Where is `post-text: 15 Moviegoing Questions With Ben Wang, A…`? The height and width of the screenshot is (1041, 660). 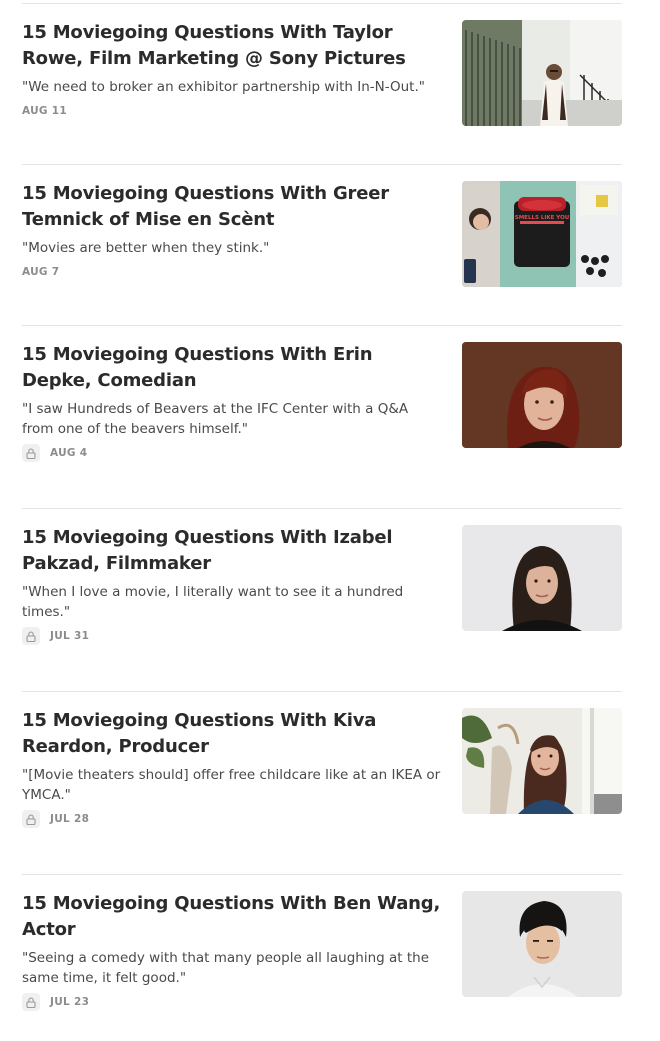
post-text: 15 Moviegoing Questions With Ben Wang, A… is located at coordinates (232, 951).